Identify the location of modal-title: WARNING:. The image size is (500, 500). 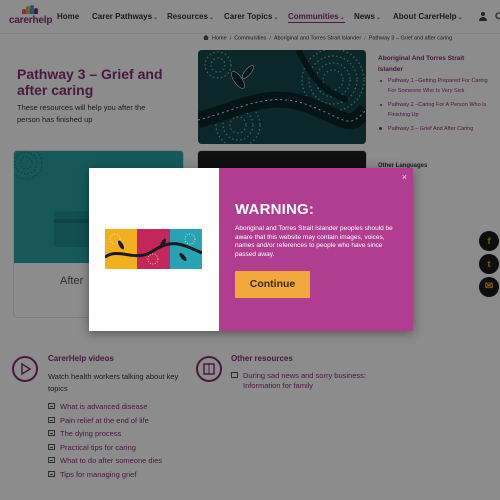
(275, 209).